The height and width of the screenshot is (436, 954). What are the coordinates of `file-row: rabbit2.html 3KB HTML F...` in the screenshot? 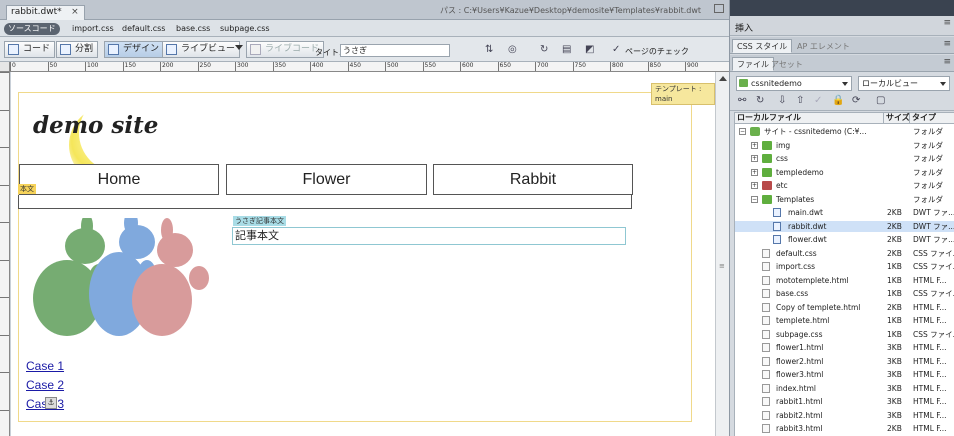 It's located at (844, 415).